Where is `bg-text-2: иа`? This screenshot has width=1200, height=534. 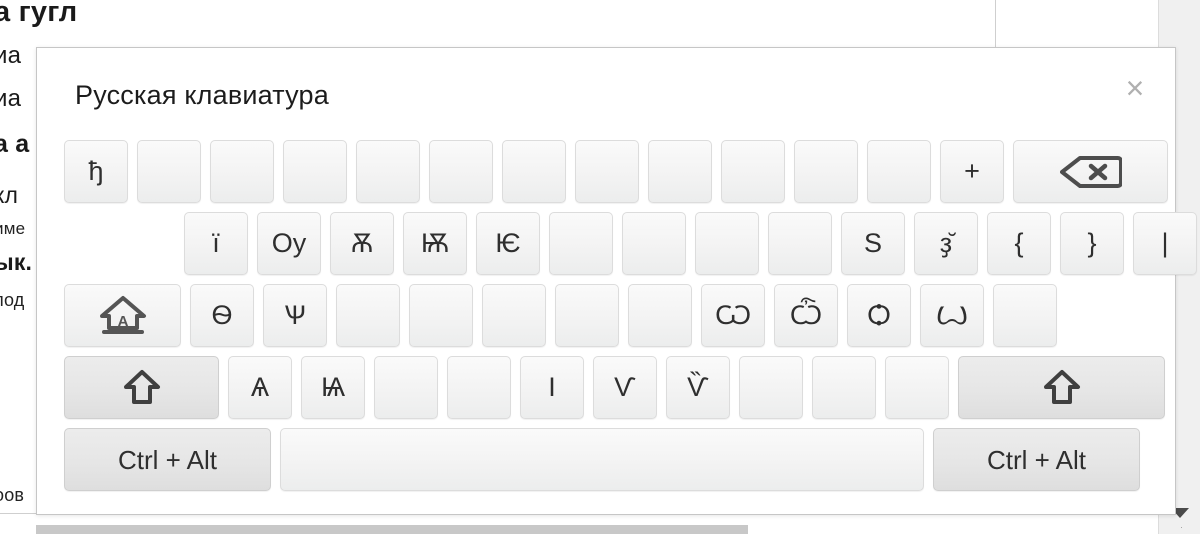
bg-text-2: иа is located at coordinates (11, 98).